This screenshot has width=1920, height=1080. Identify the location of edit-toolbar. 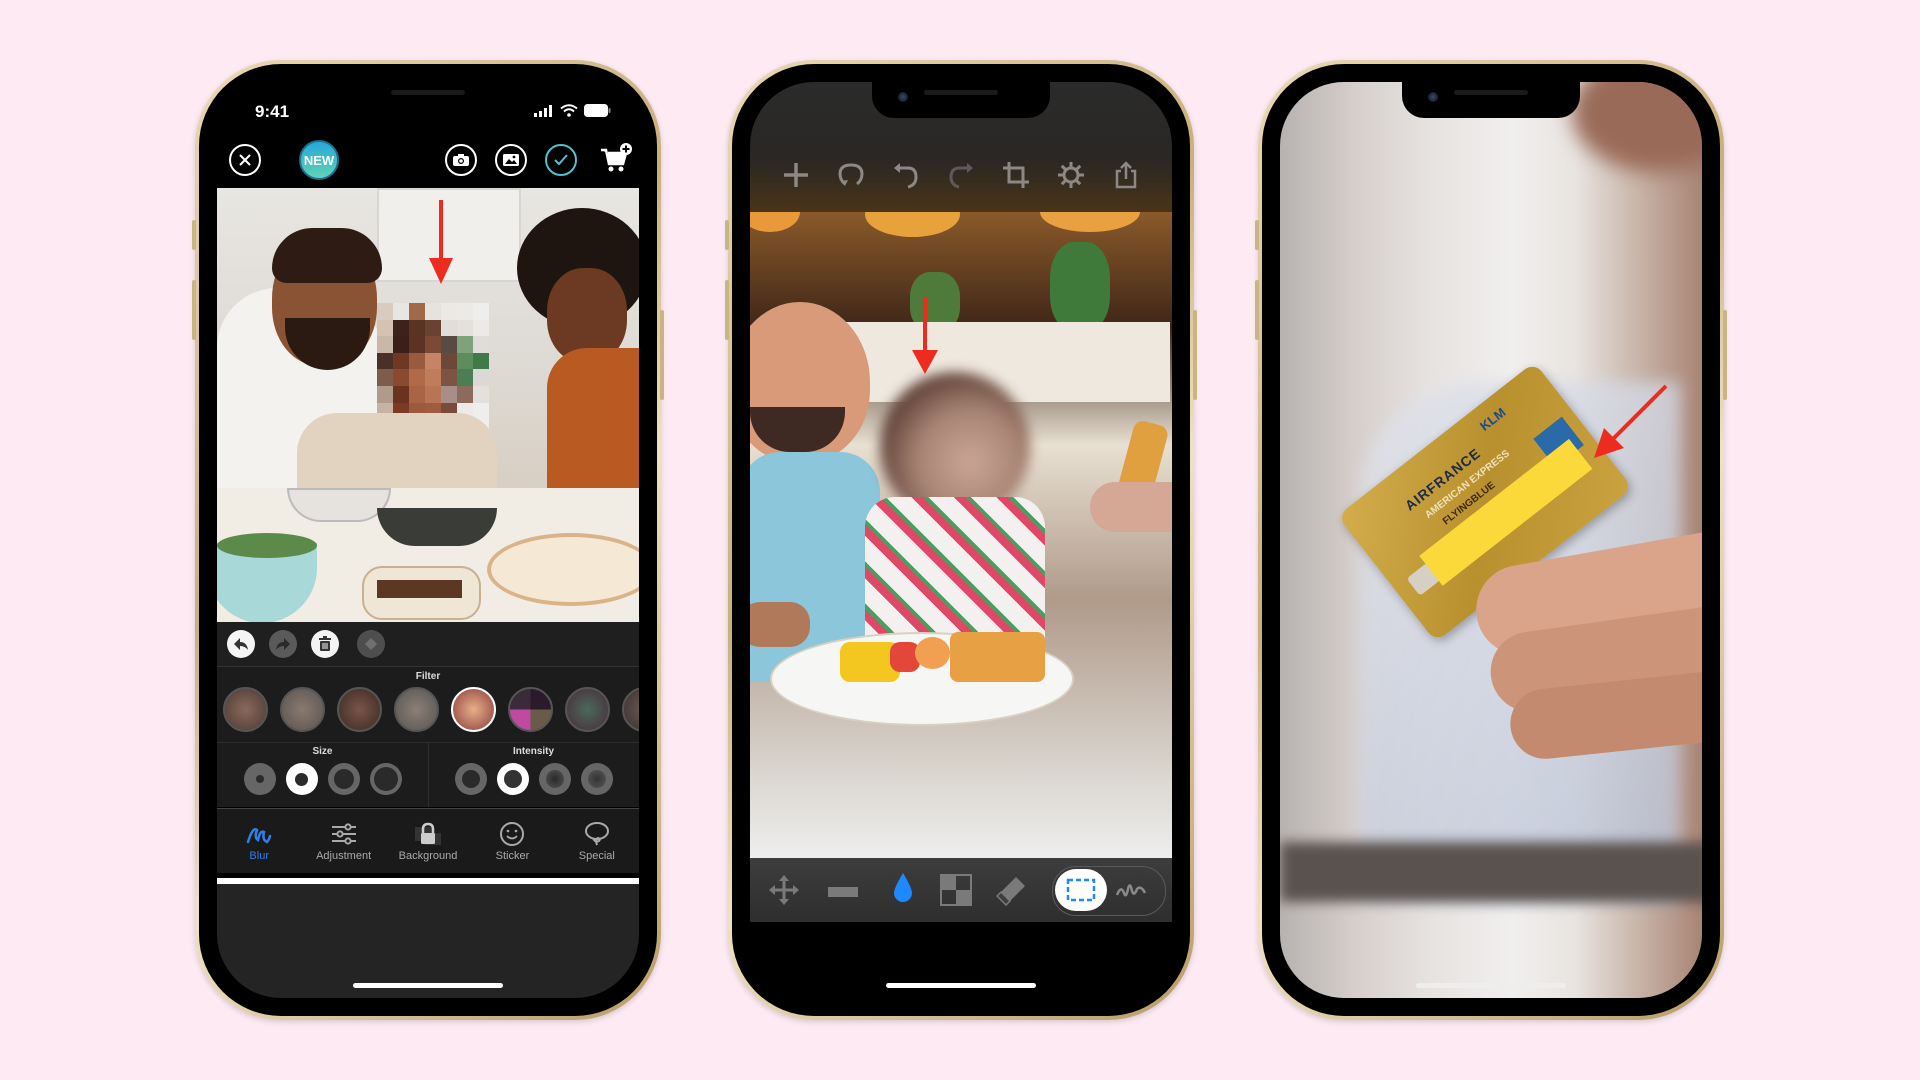
(428, 644).